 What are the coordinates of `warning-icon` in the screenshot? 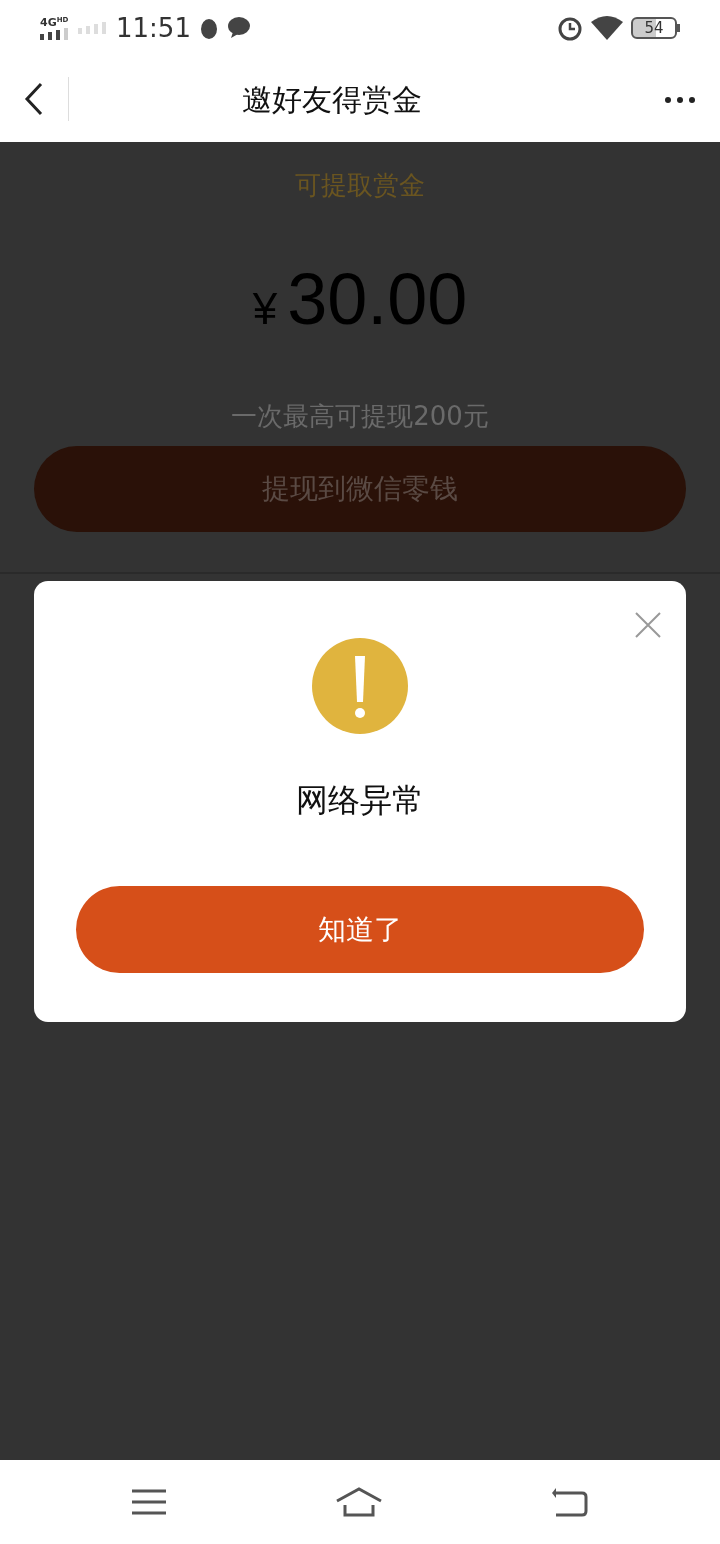 It's located at (360, 686).